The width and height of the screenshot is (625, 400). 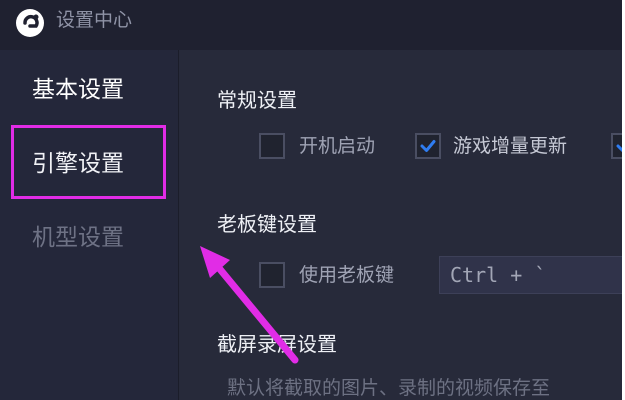 I want to click on sidebar-item-basic: 基本设置, so click(x=89, y=90).